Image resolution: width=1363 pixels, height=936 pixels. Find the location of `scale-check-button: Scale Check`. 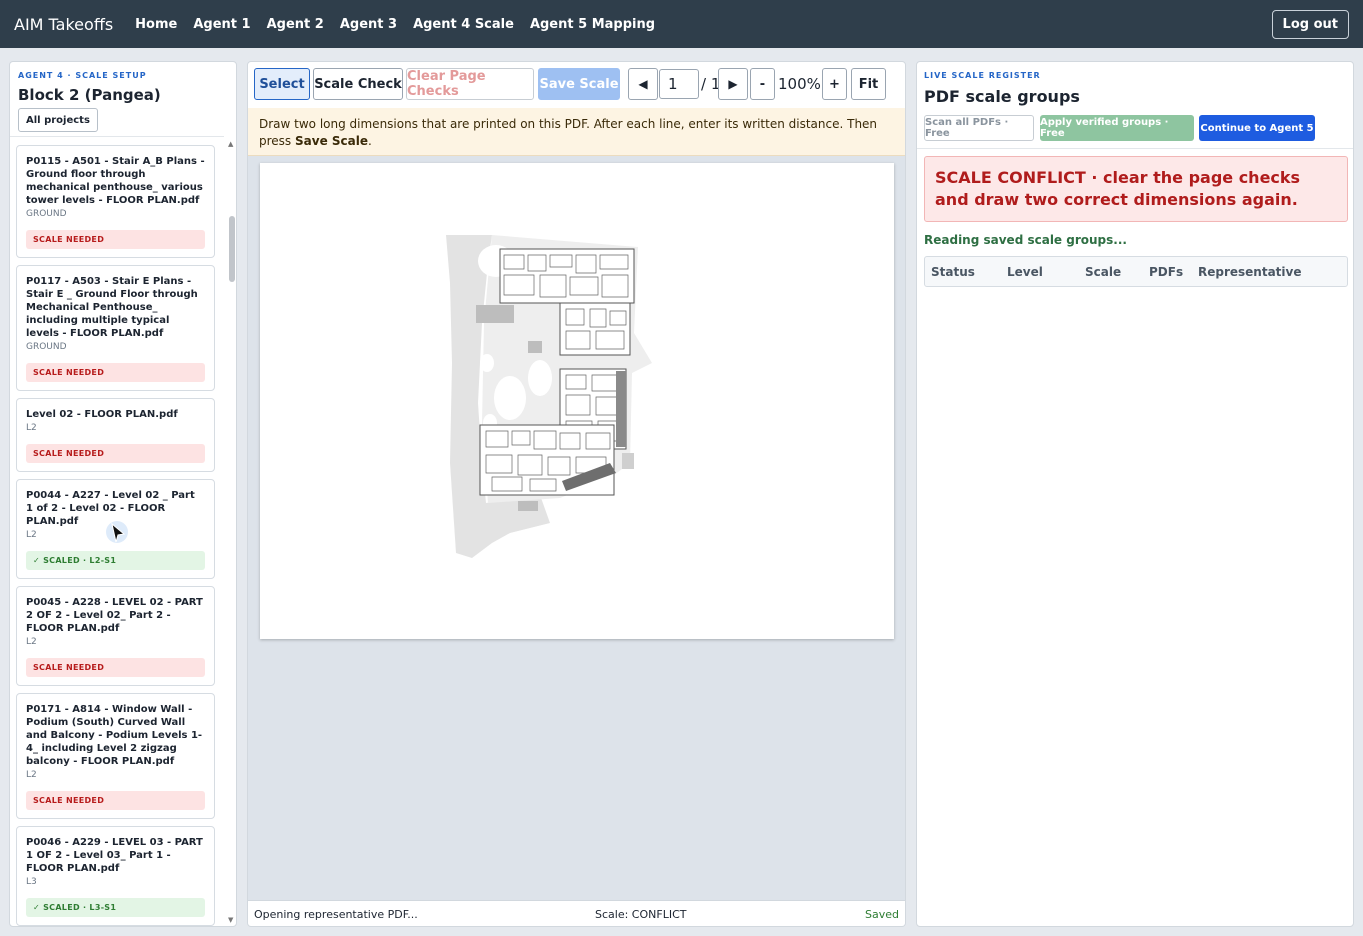

scale-check-button: Scale Check is located at coordinates (358, 84).